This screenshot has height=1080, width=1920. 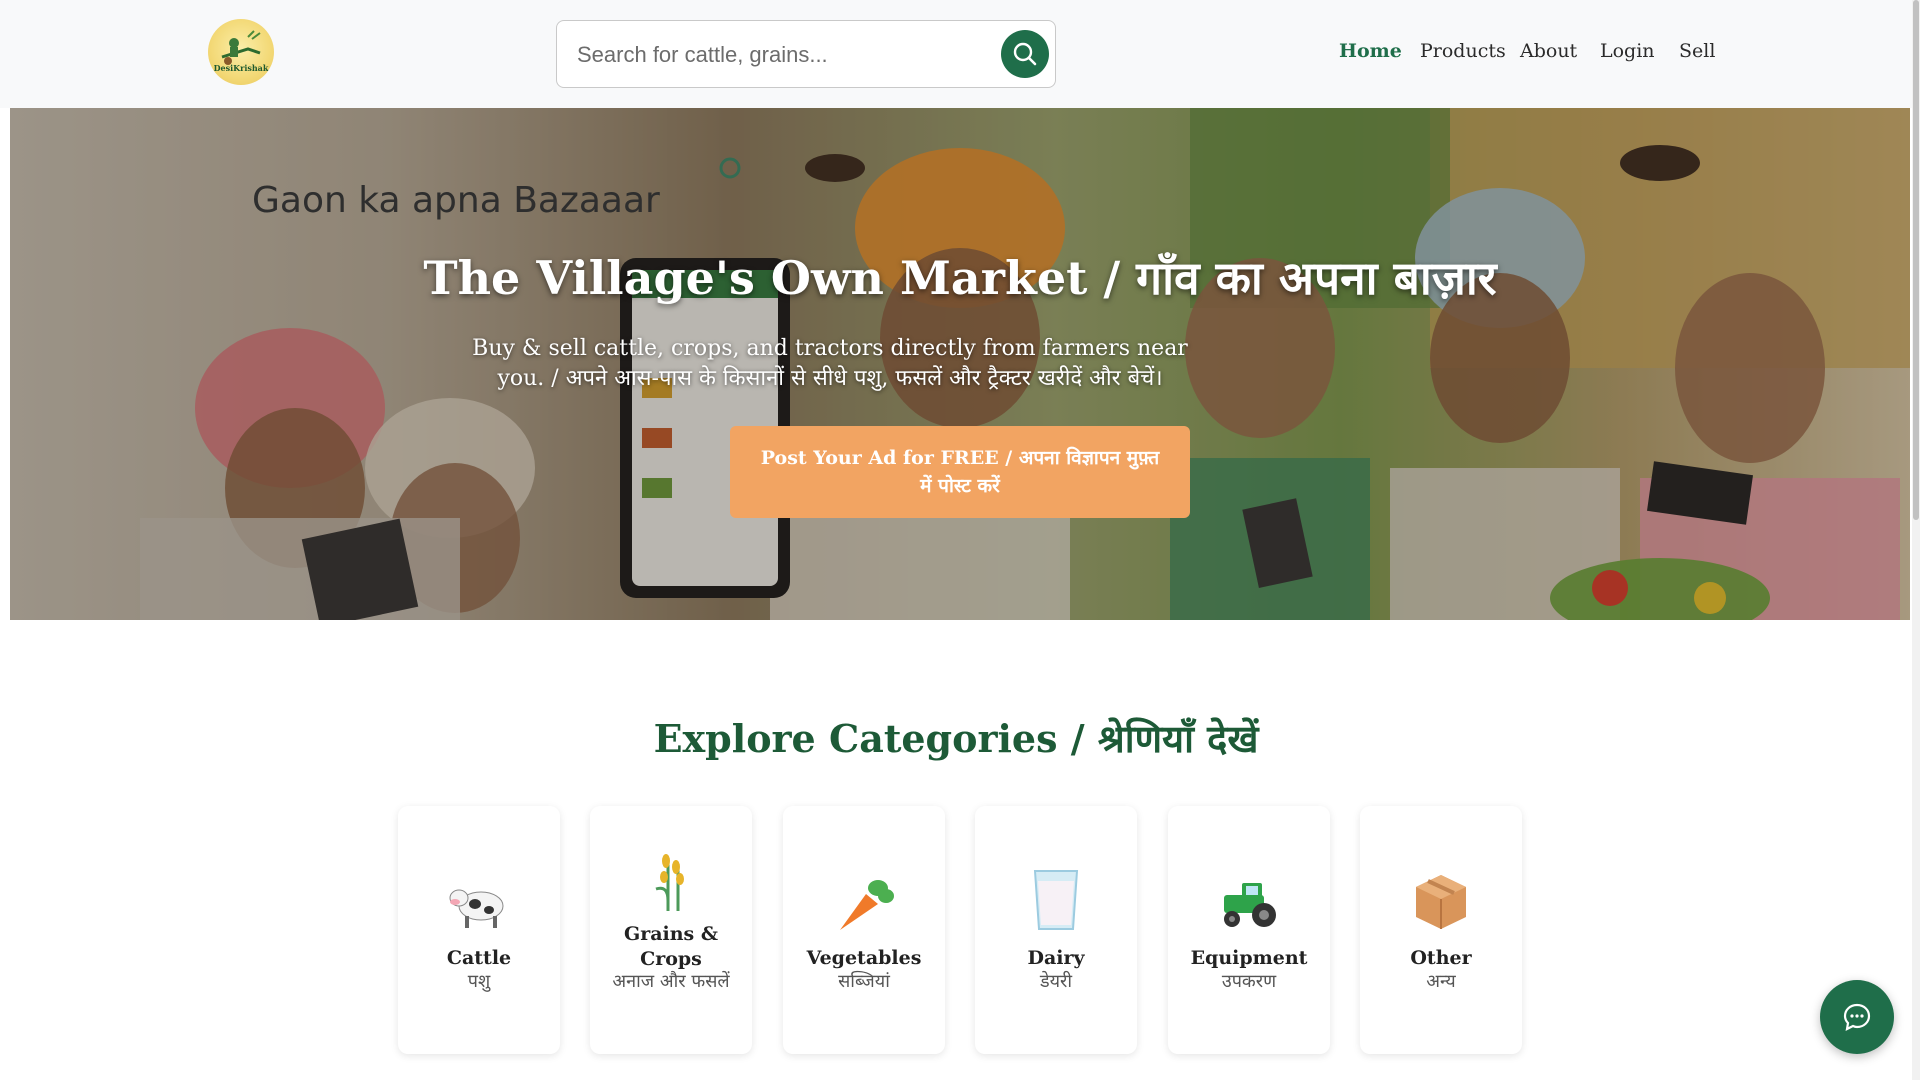 I want to click on category-card-other: Other अन्य, so click(x=1441, y=930).